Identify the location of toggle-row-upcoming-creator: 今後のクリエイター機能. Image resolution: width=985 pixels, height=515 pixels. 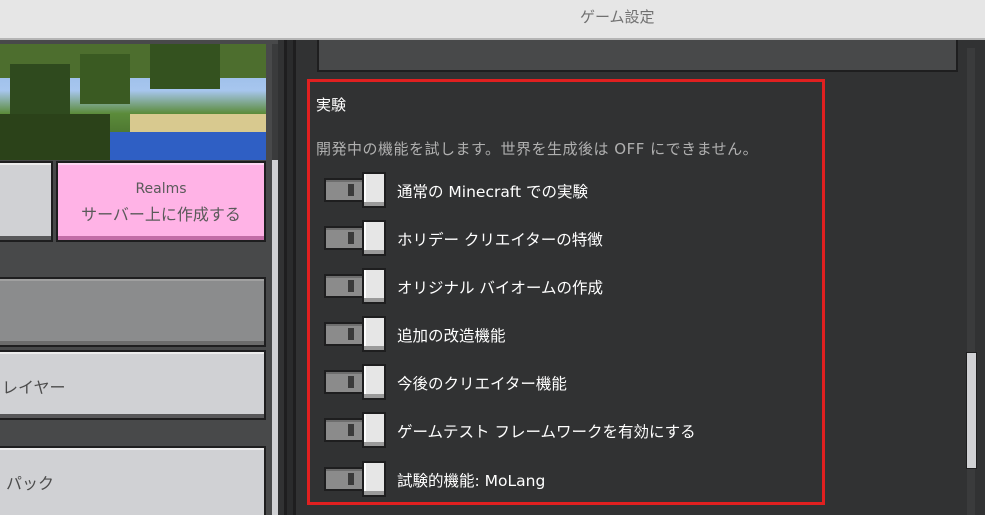
(564, 384).